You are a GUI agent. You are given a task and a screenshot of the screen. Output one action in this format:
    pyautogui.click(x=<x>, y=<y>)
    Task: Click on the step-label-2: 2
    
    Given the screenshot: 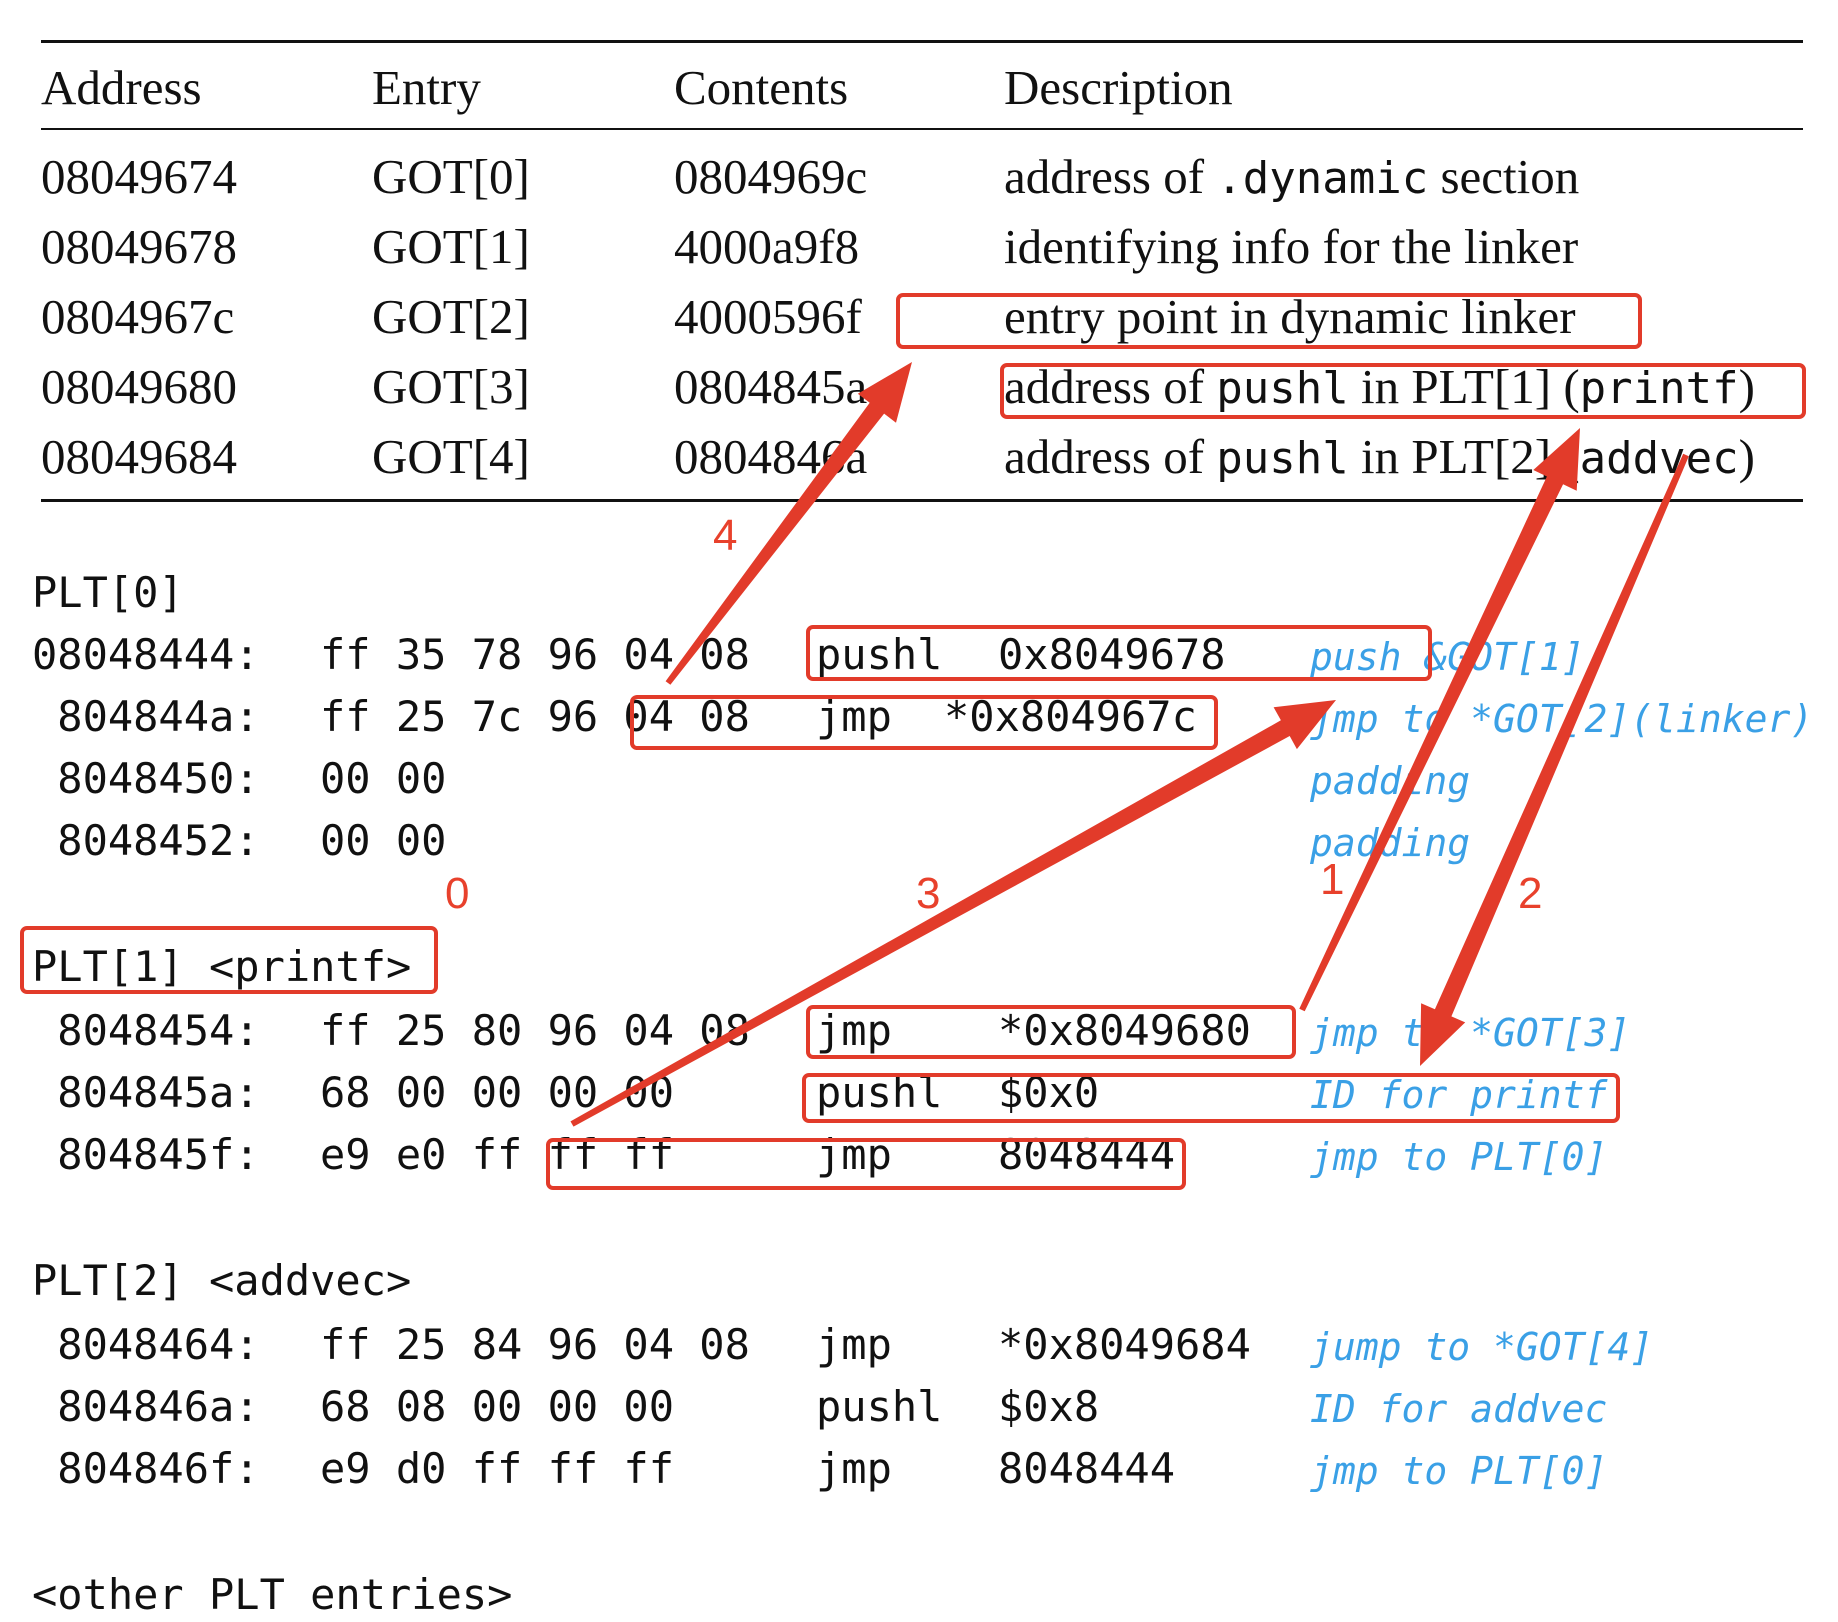 What is the action you would take?
    pyautogui.click(x=1530, y=893)
    